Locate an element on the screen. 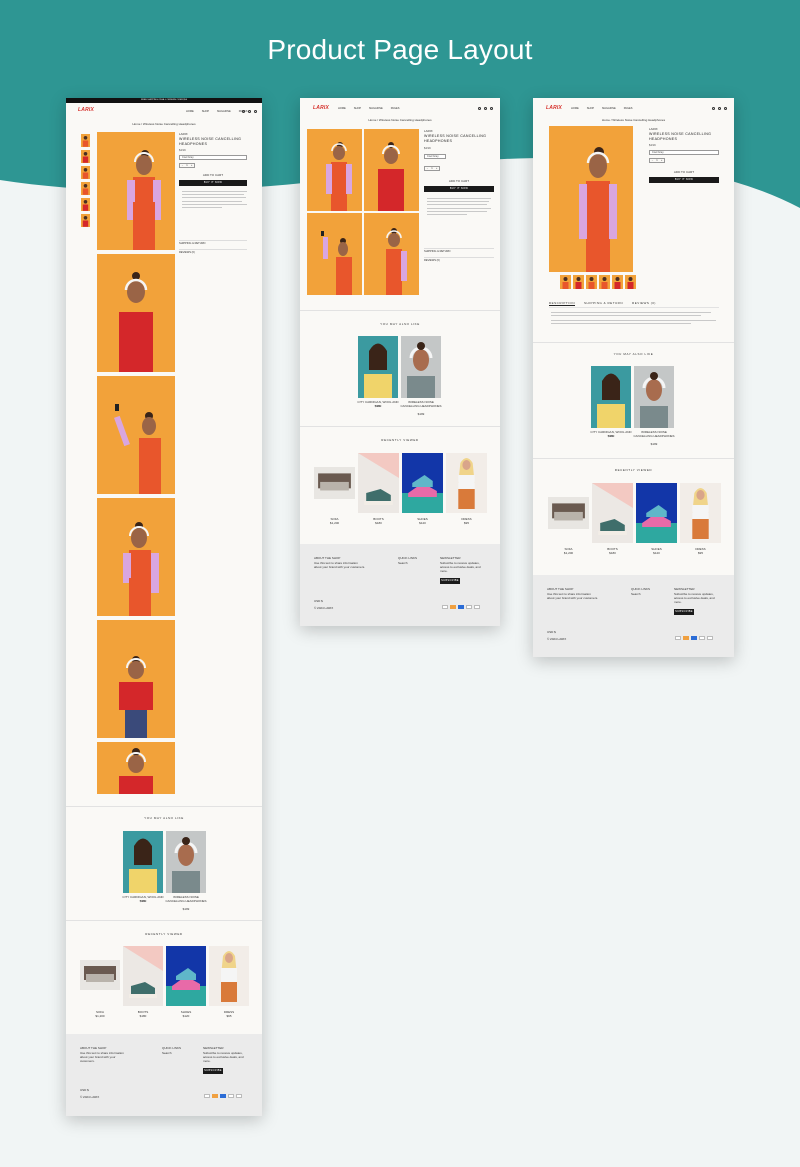 This screenshot has height=1167, width=800. tab-shipping: SHIPPING & RETURN is located at coordinates (603, 303).